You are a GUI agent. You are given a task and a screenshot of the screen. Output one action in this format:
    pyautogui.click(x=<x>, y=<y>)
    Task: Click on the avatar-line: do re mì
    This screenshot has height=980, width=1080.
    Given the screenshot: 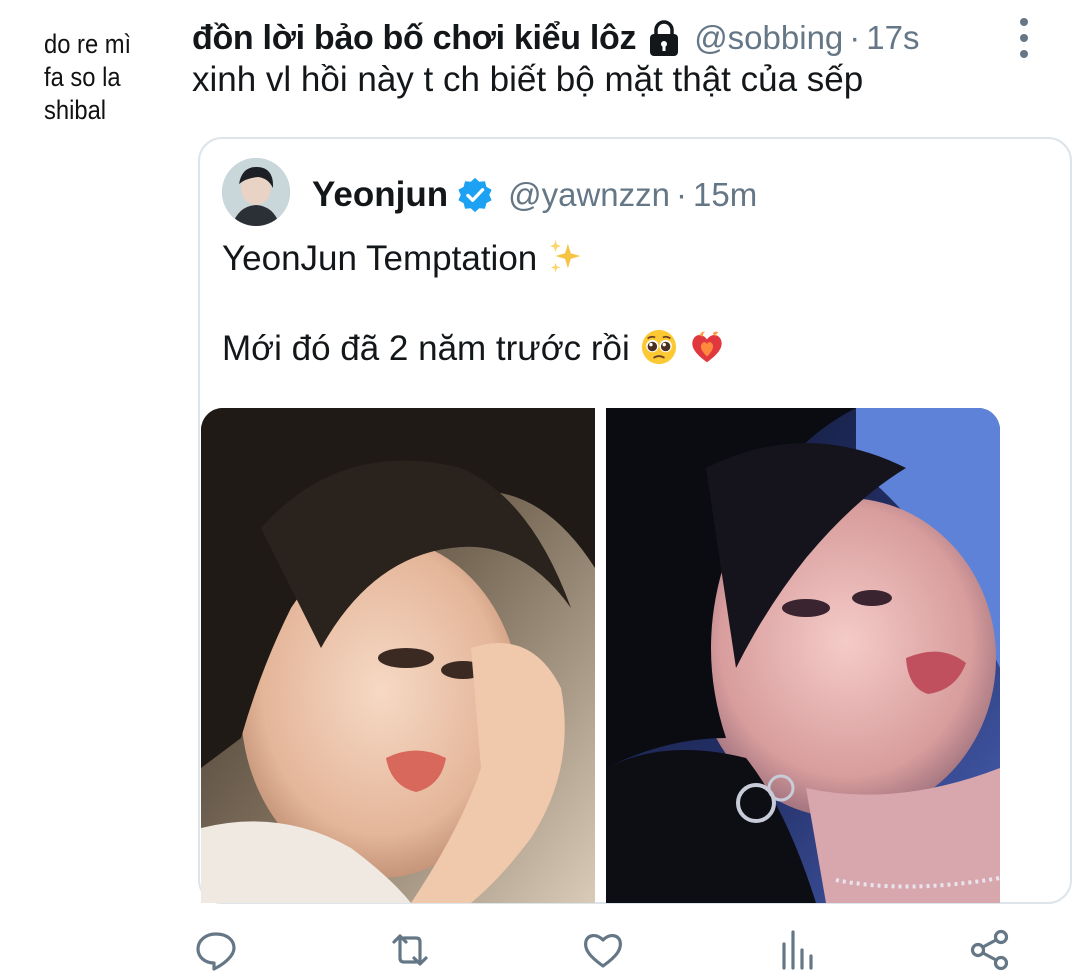 What is the action you would take?
    pyautogui.click(x=88, y=44)
    